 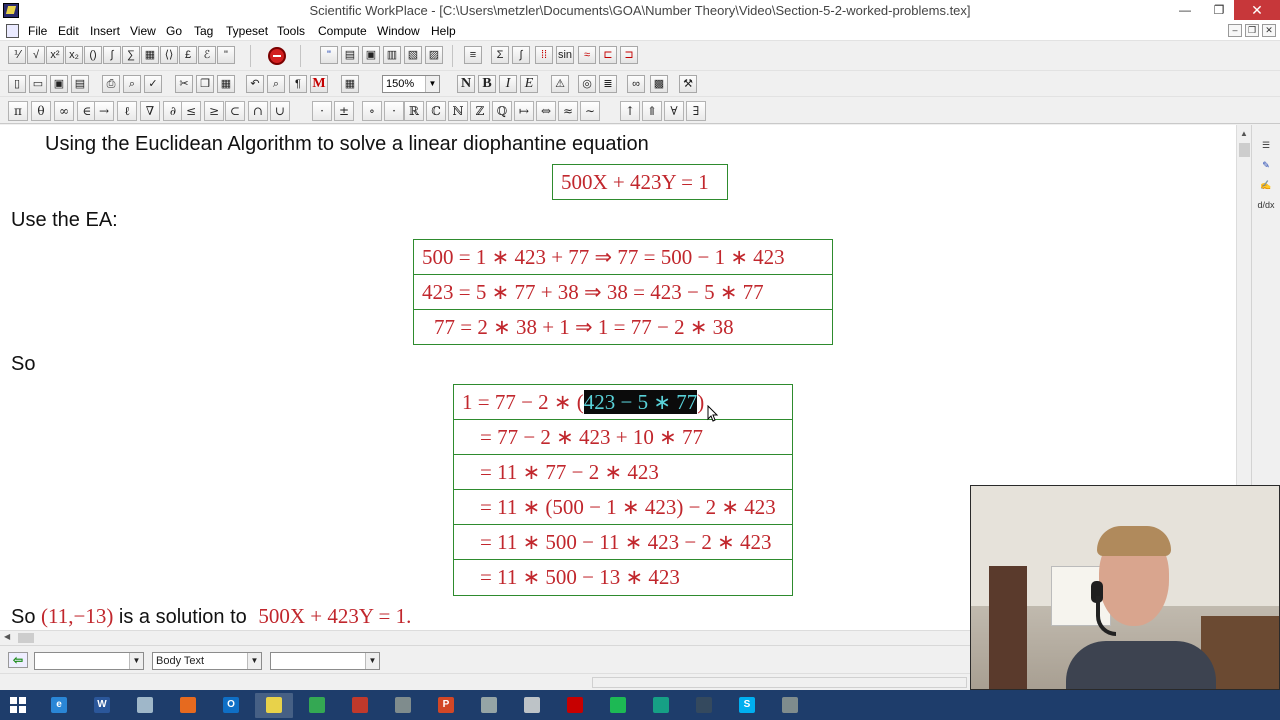 What do you see at coordinates (191, 111) in the screenshot?
I see `symbol-leq-button: ≤` at bounding box center [191, 111].